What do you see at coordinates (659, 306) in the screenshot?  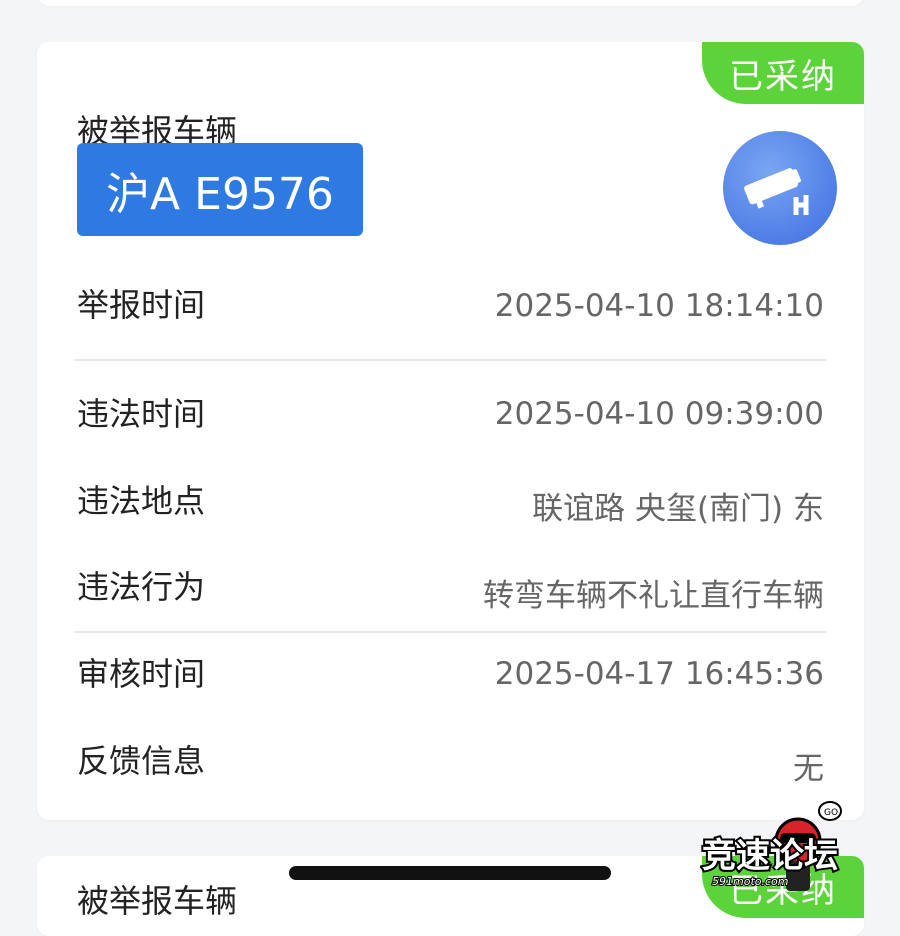 I see `report-time-value: 2025-04-10 18:14:10` at bounding box center [659, 306].